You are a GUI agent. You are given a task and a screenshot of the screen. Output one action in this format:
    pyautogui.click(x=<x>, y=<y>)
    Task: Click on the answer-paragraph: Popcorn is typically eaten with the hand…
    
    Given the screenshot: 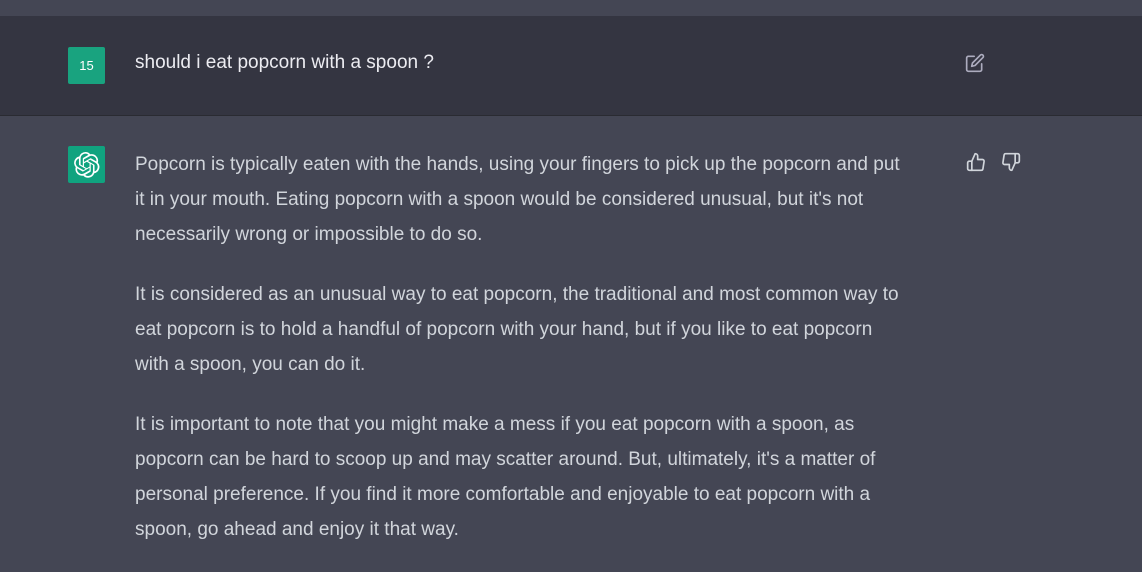 What is the action you would take?
    pyautogui.click(x=545, y=199)
    